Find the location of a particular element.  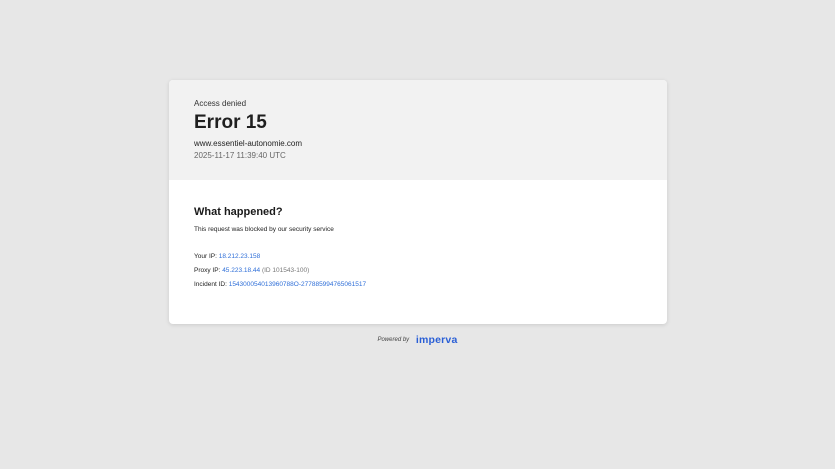

site-domain: www.essentiel-autonomie.com is located at coordinates (248, 143).